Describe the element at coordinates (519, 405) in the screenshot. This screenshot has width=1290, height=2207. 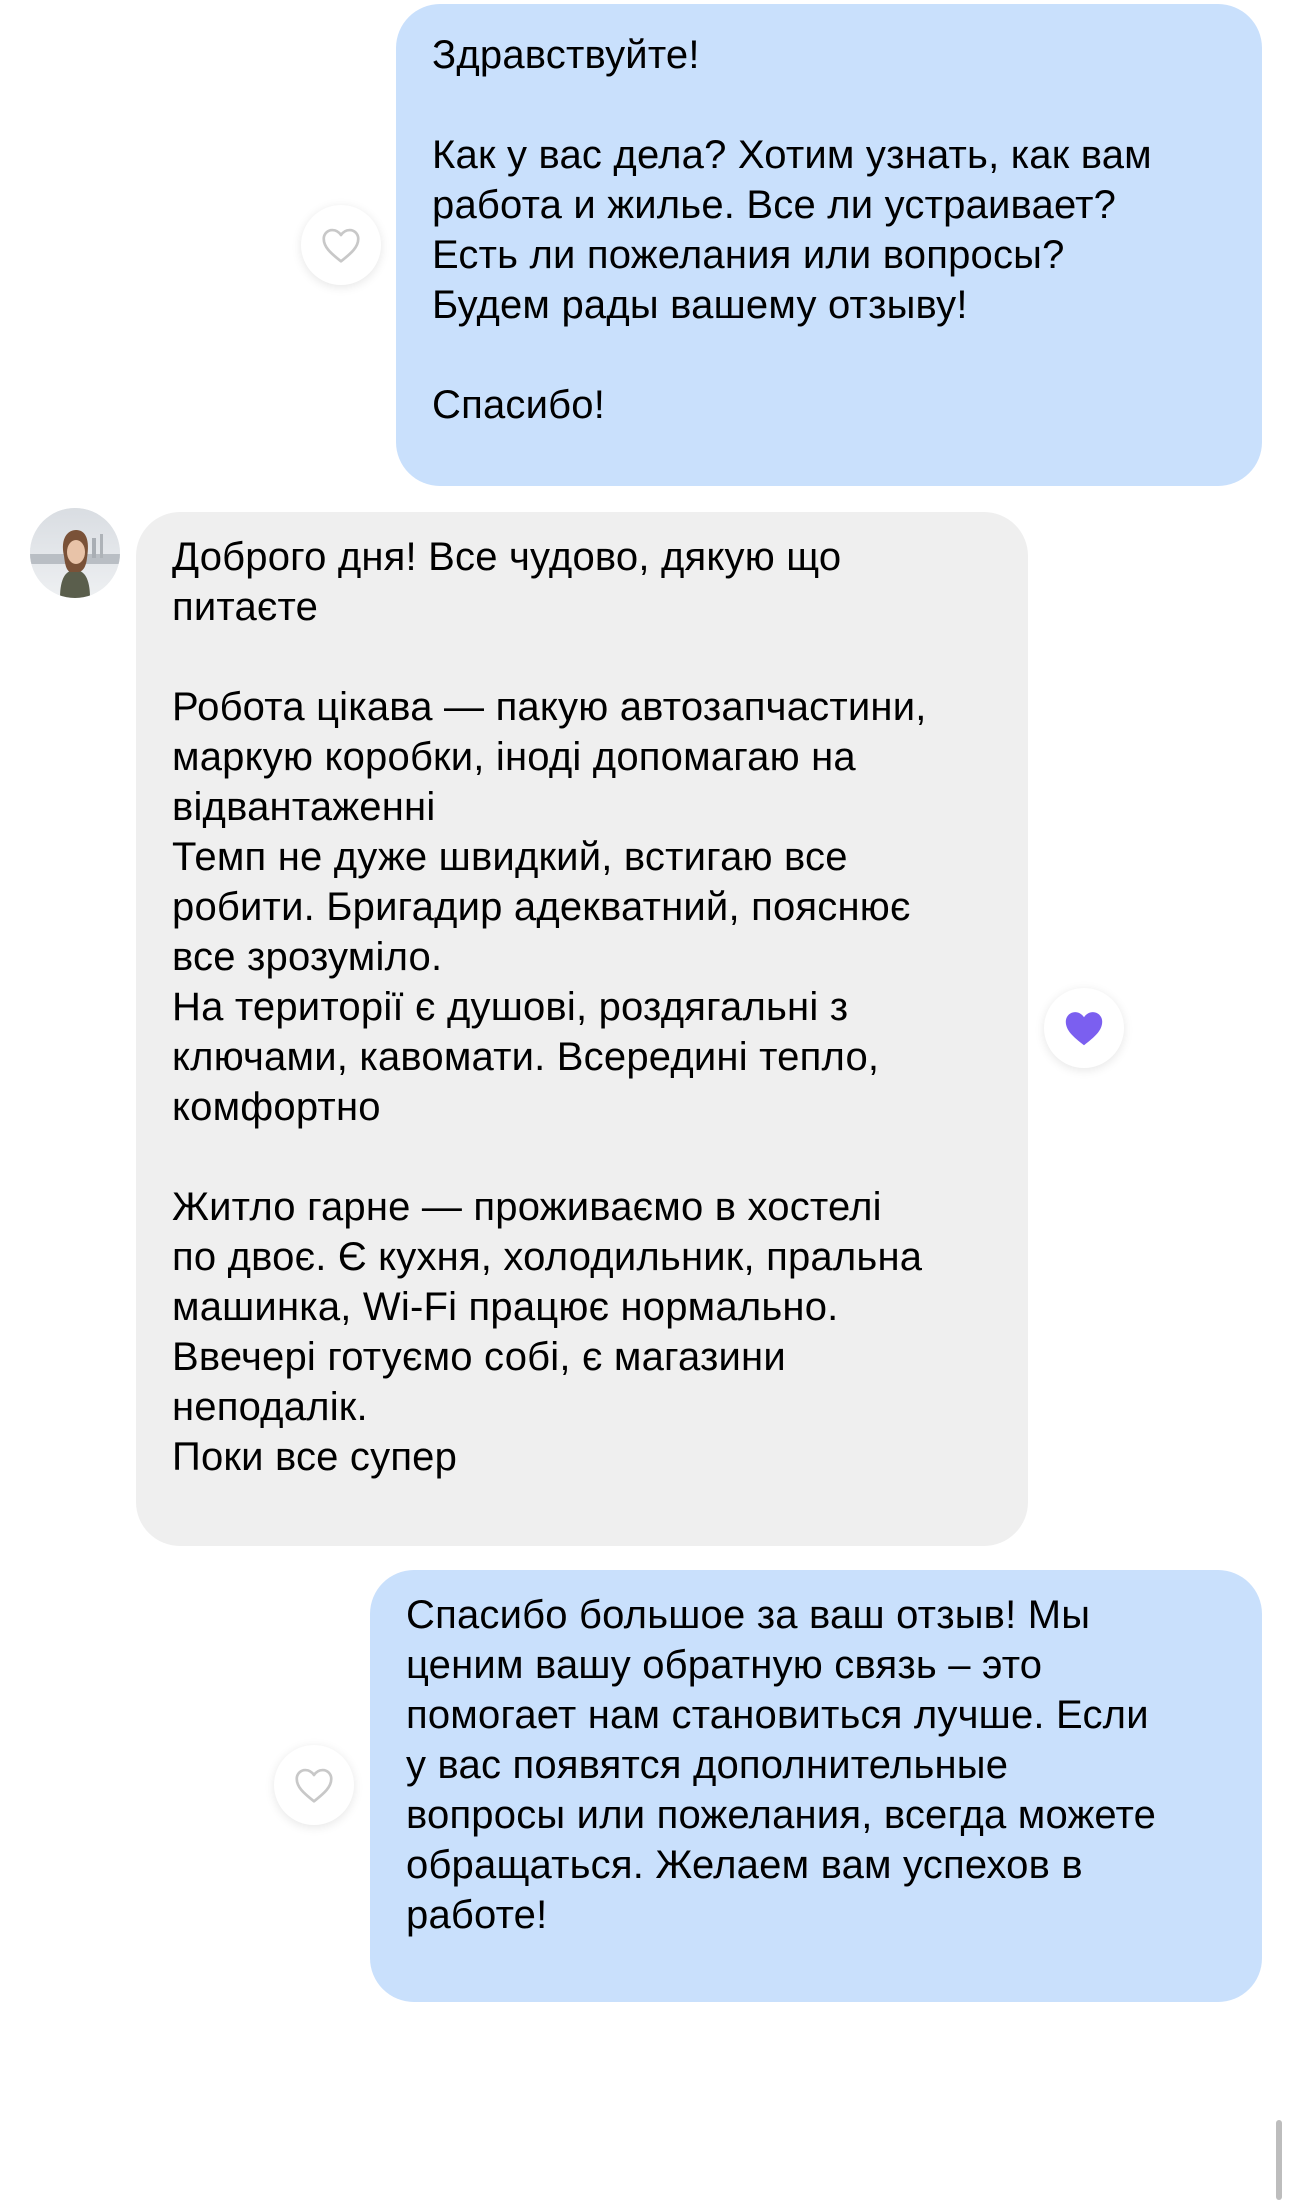
I see `message-text: Спасибо!` at that location.